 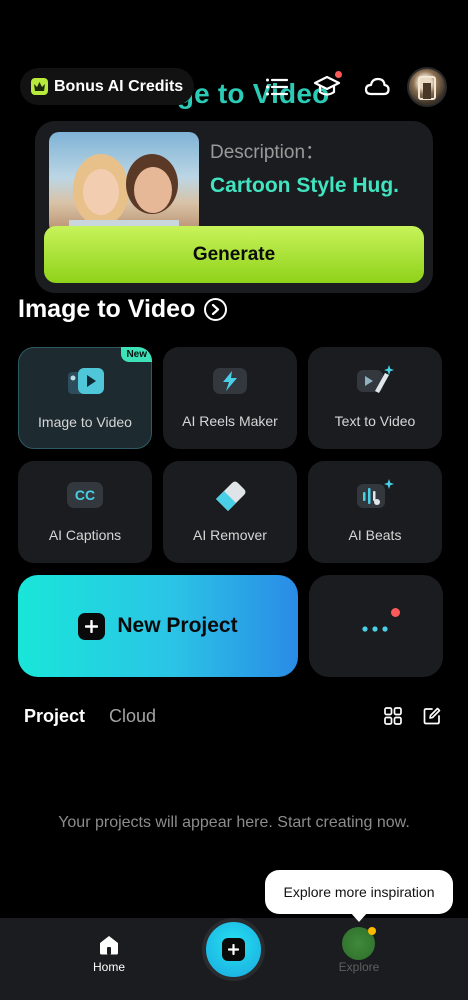 What do you see at coordinates (267, 152) in the screenshot?
I see `description-label: Description：` at bounding box center [267, 152].